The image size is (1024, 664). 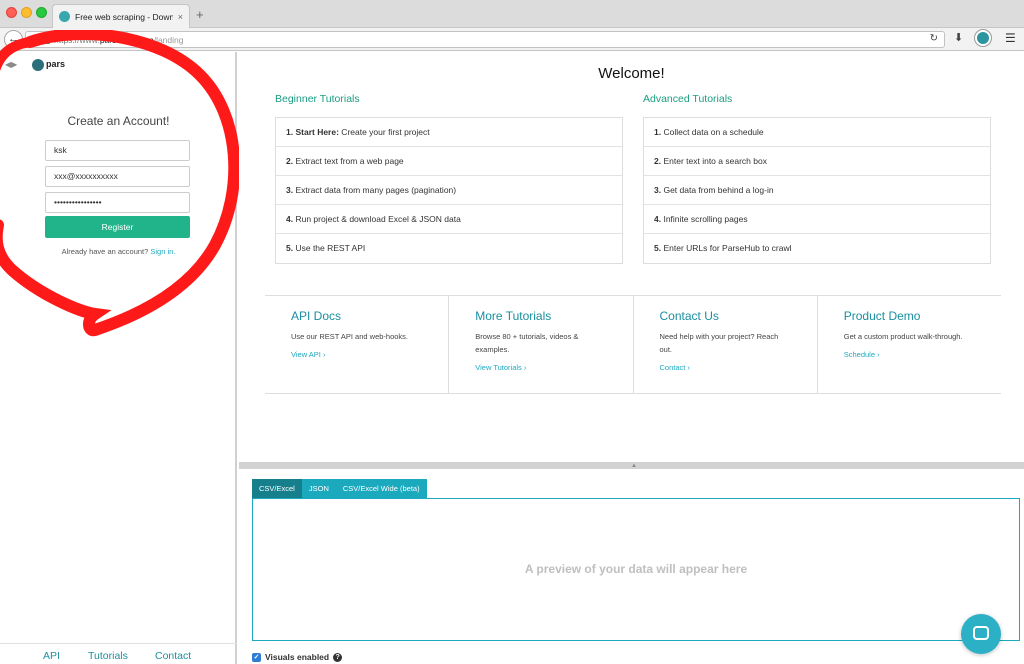 I want to click on register-button: Register, so click(x=117, y=227).